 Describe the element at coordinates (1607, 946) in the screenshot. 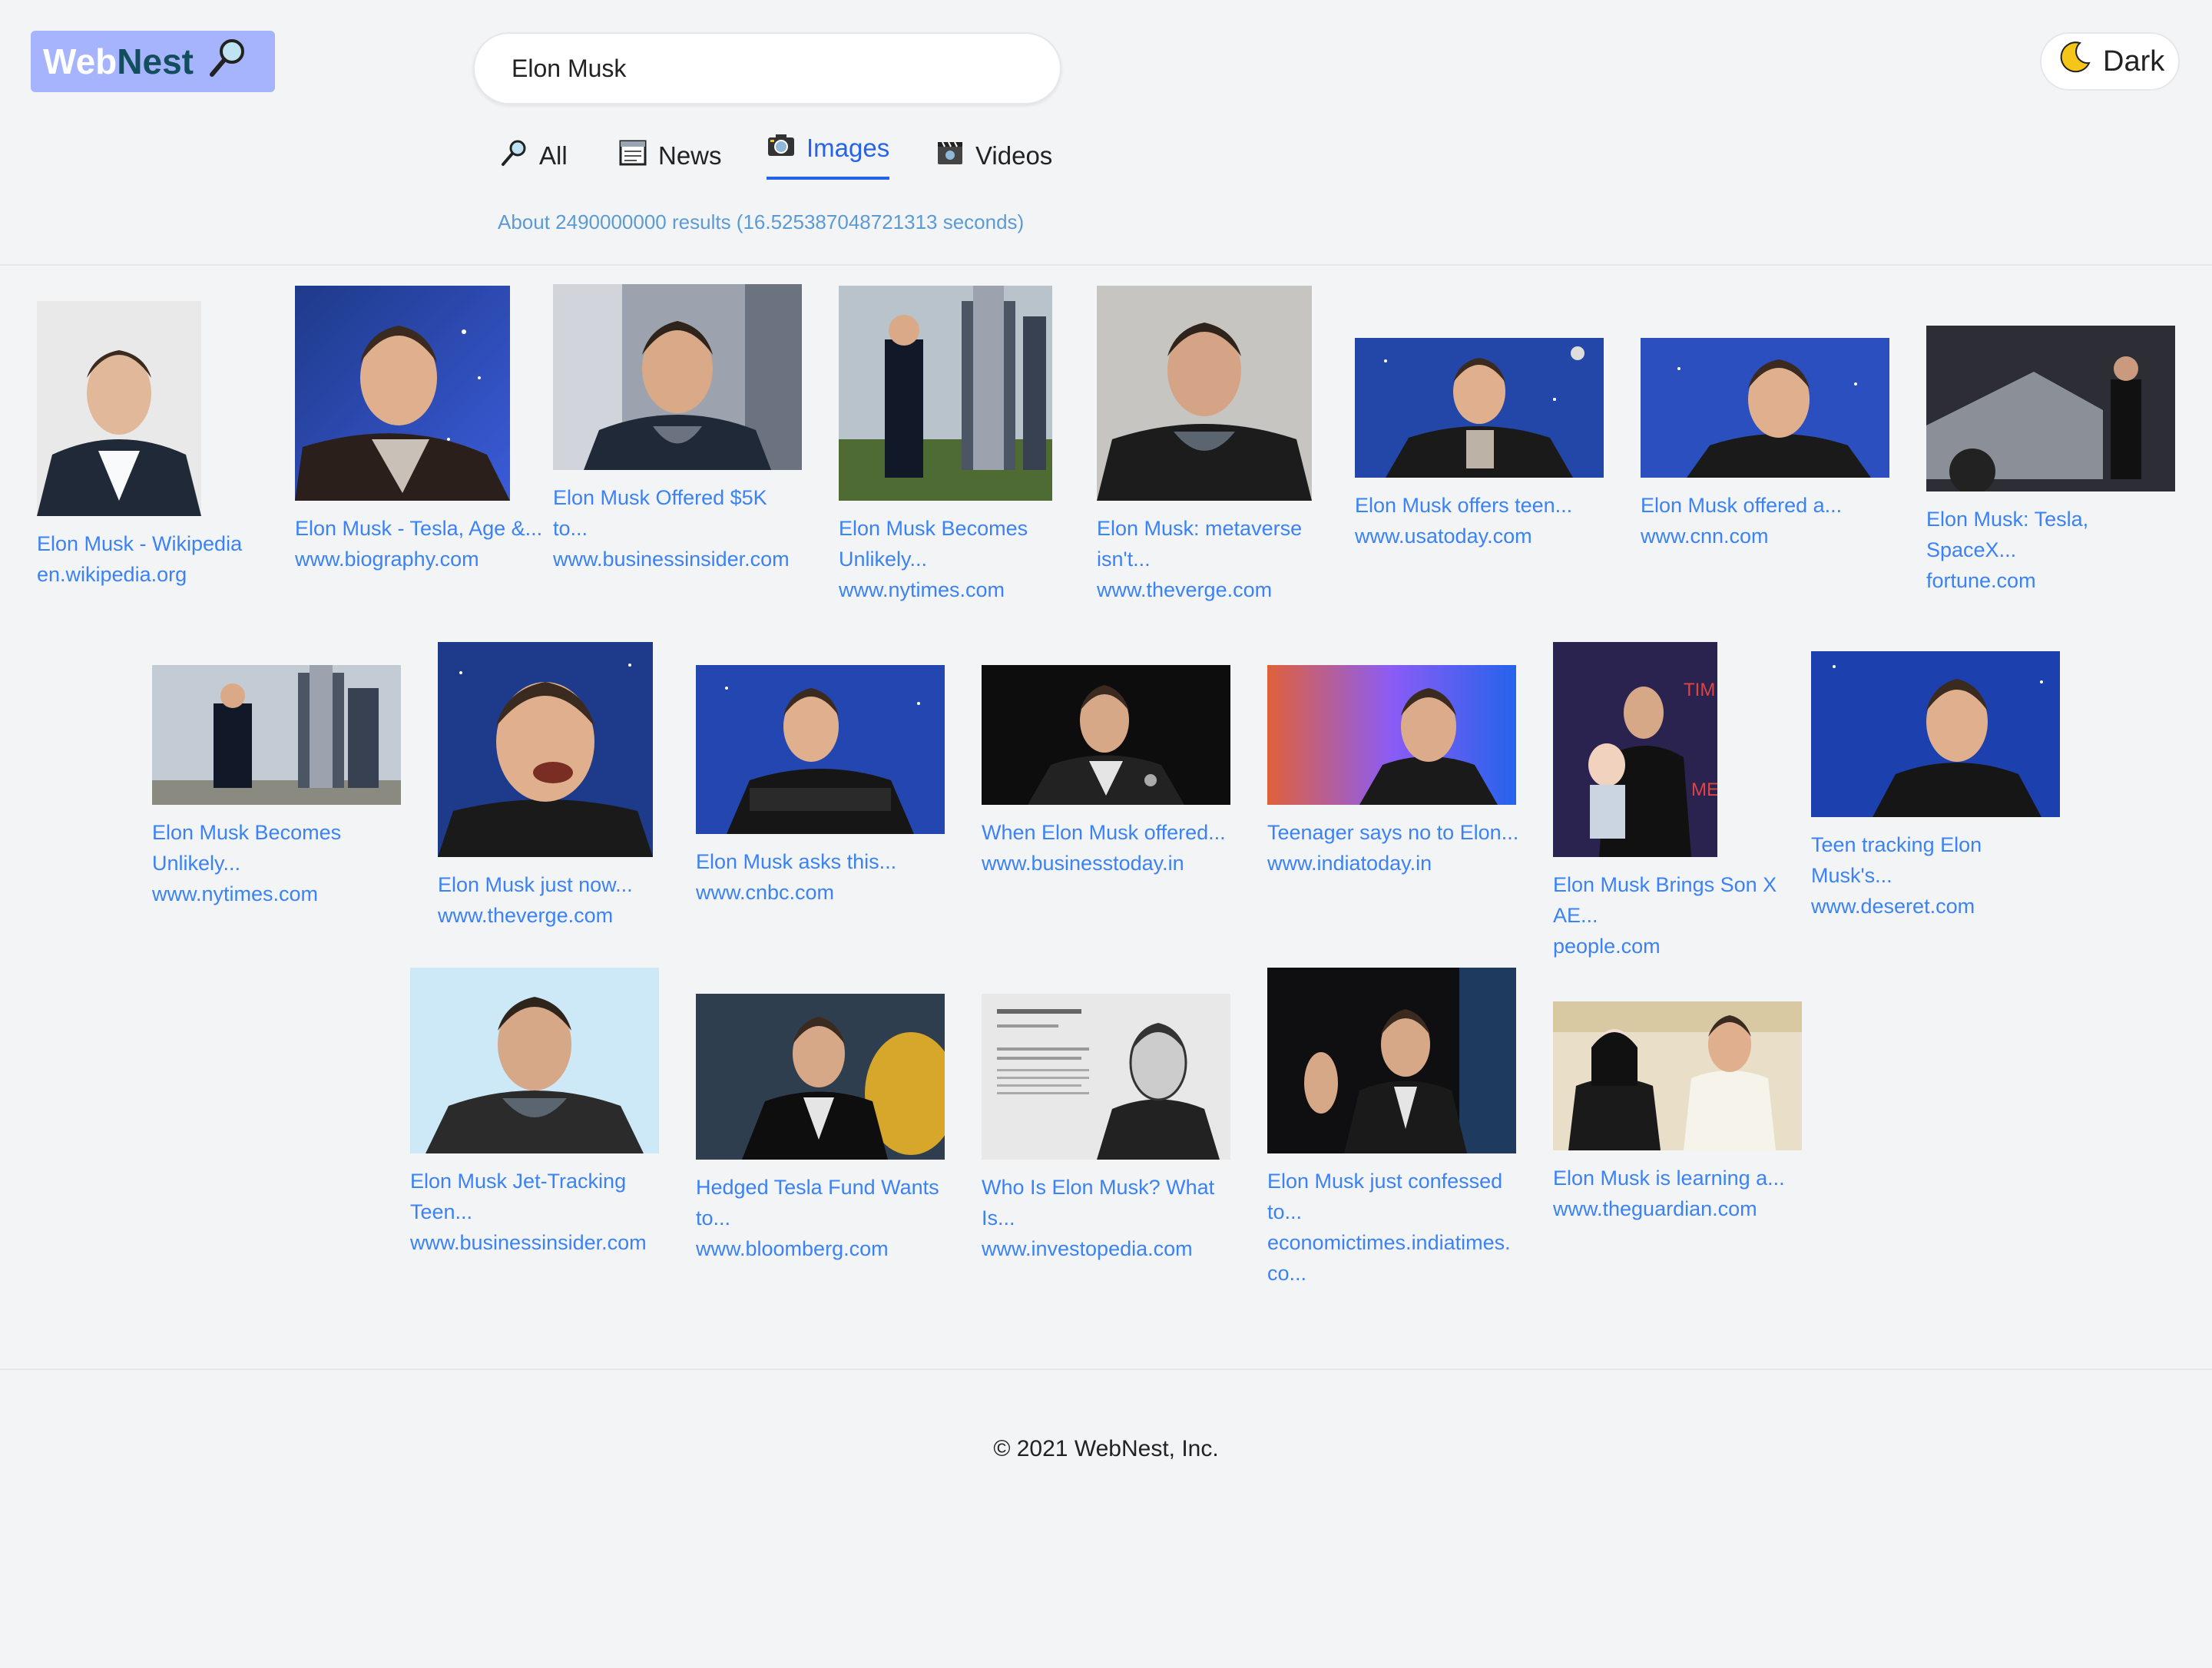

I see `result-source: people.com` at that location.